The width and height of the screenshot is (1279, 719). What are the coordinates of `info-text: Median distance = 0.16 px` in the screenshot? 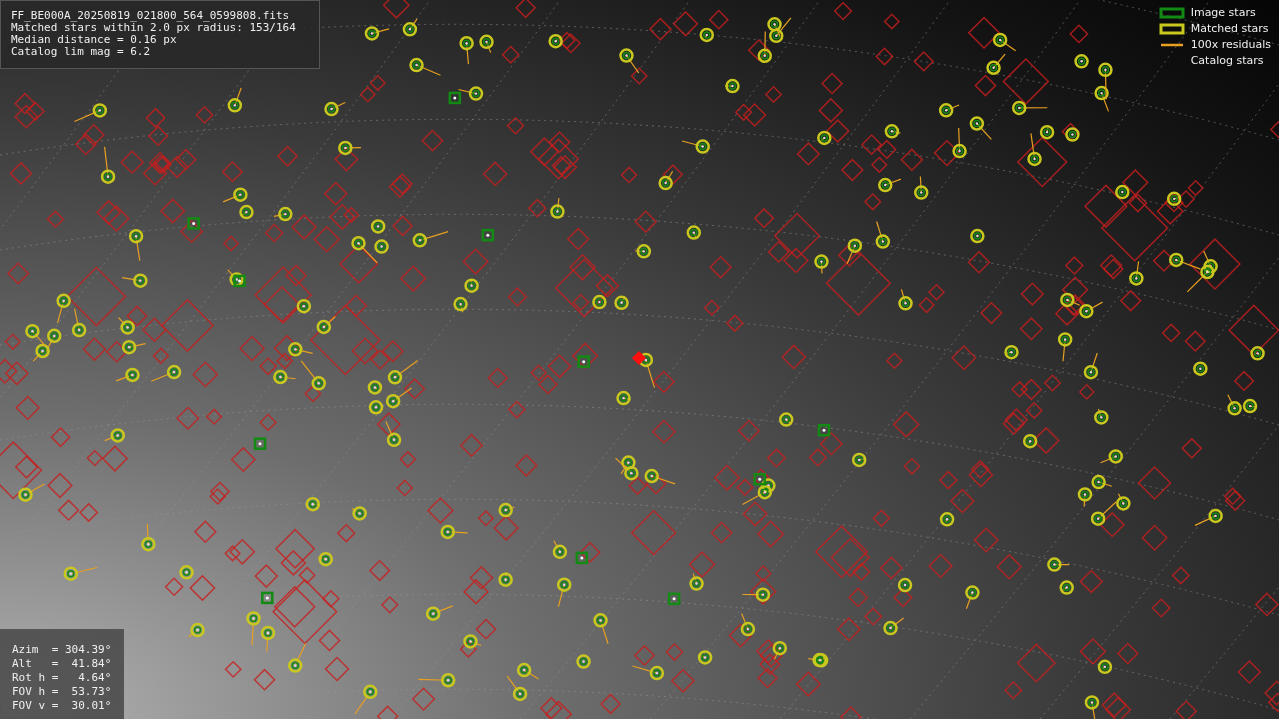 It's located at (94, 40).